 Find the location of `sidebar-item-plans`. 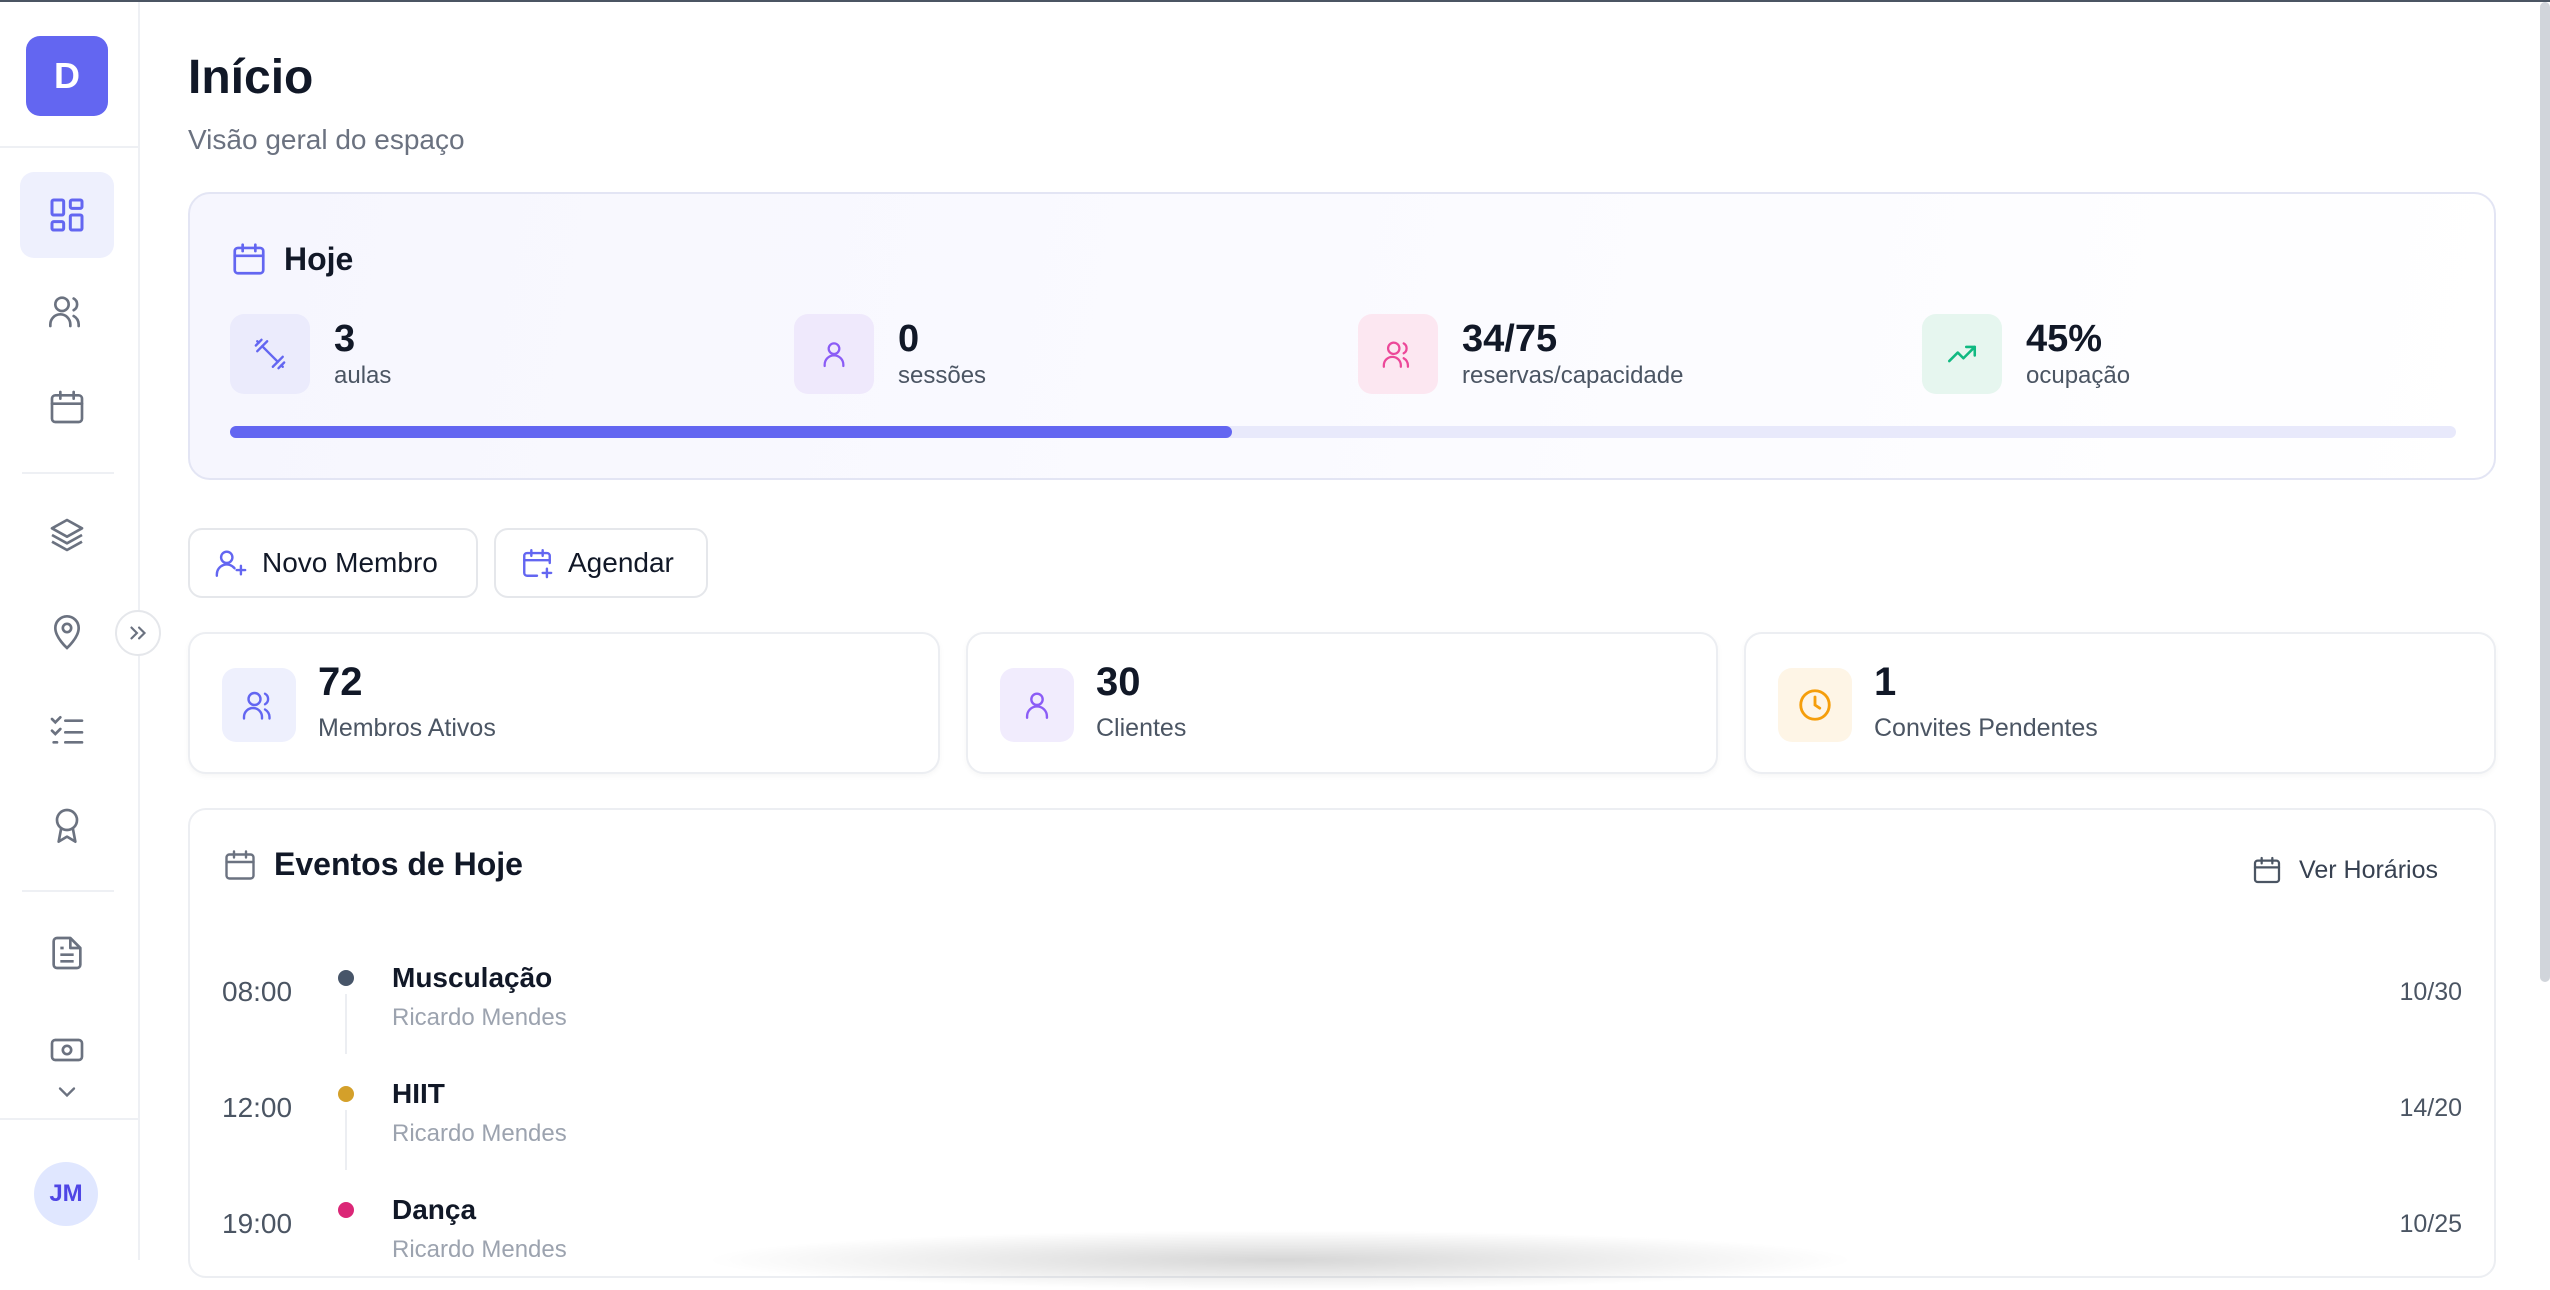

sidebar-item-plans is located at coordinates (67, 535).